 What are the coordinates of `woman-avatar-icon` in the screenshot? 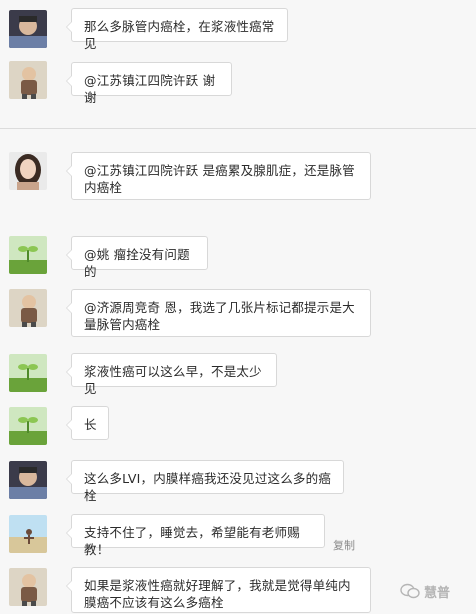 It's located at (28, 171).